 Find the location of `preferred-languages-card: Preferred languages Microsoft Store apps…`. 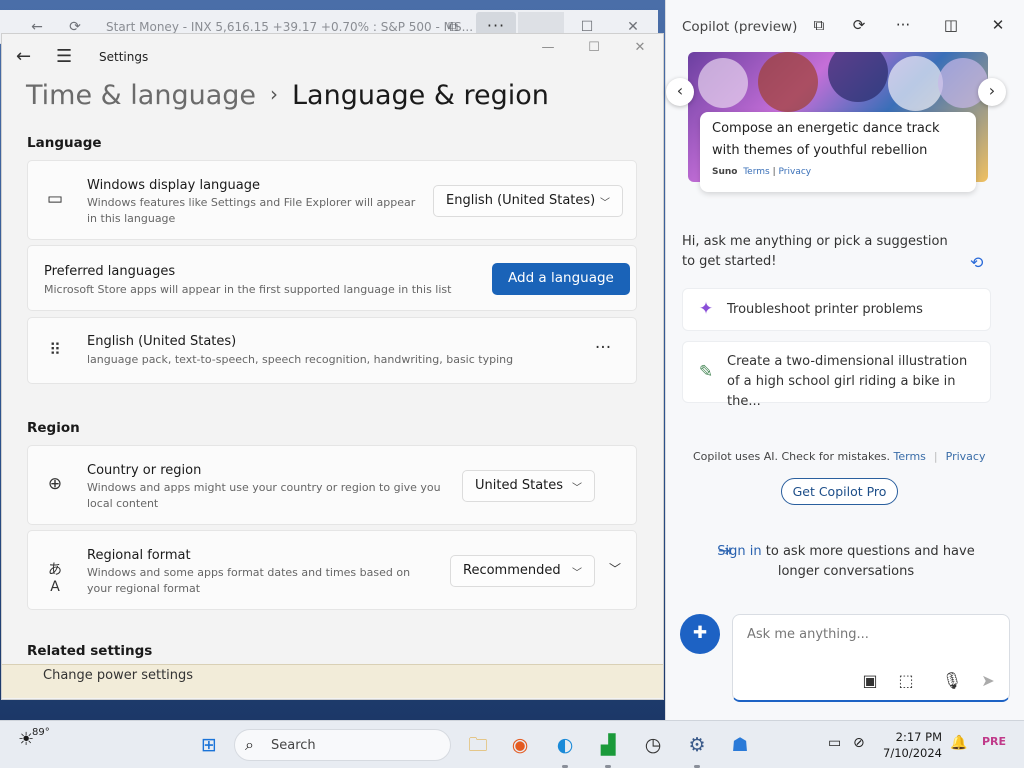

preferred-languages-card: Preferred languages Microsoft Store apps… is located at coordinates (332, 278).